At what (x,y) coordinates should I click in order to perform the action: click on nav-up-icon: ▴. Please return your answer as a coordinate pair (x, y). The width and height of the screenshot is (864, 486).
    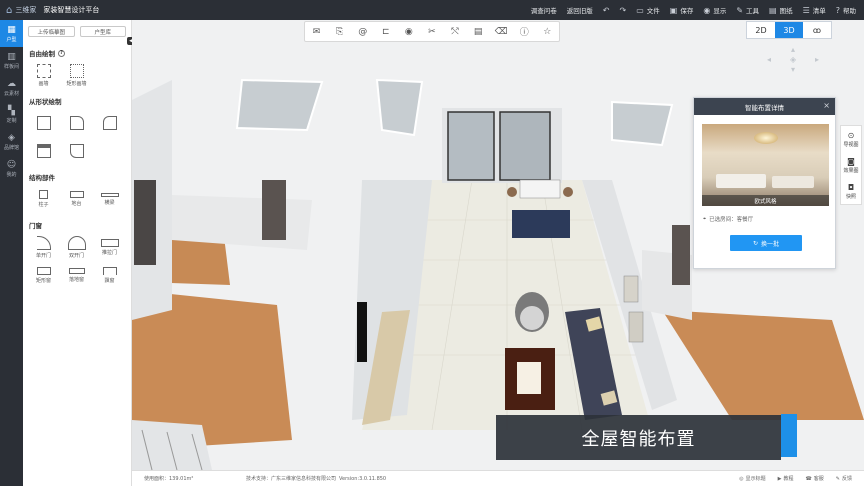
    Looking at the image, I should click on (793, 49).